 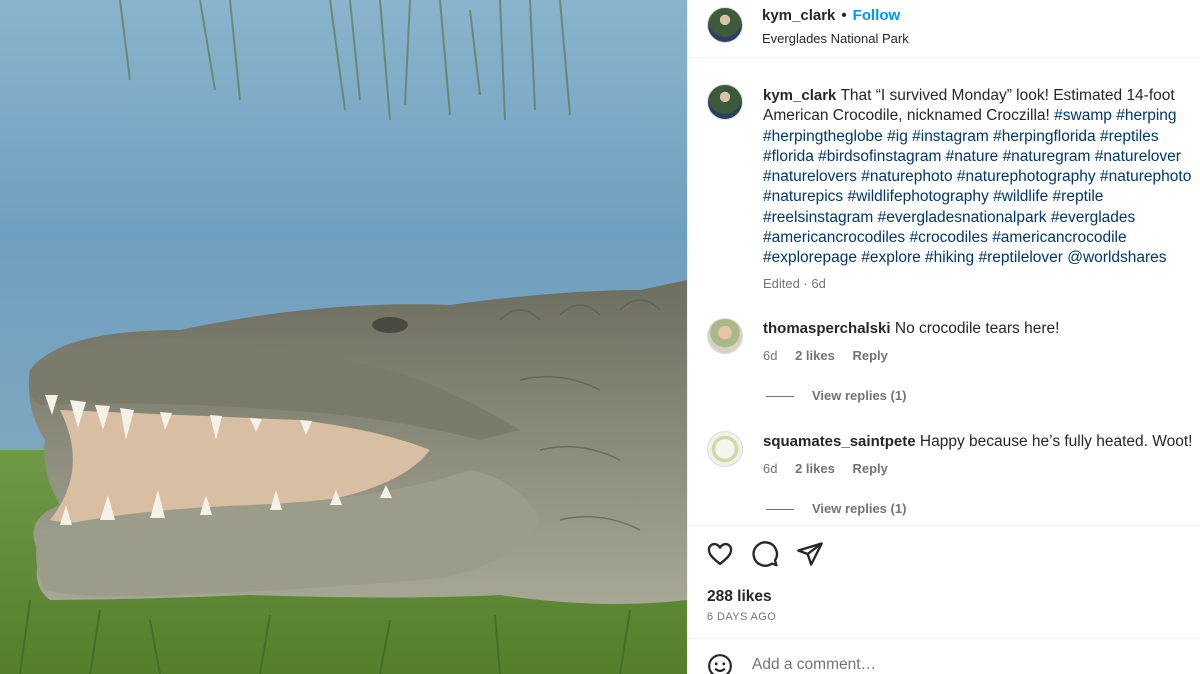 I want to click on hashtag: #wildlifephotography, so click(x=917, y=196).